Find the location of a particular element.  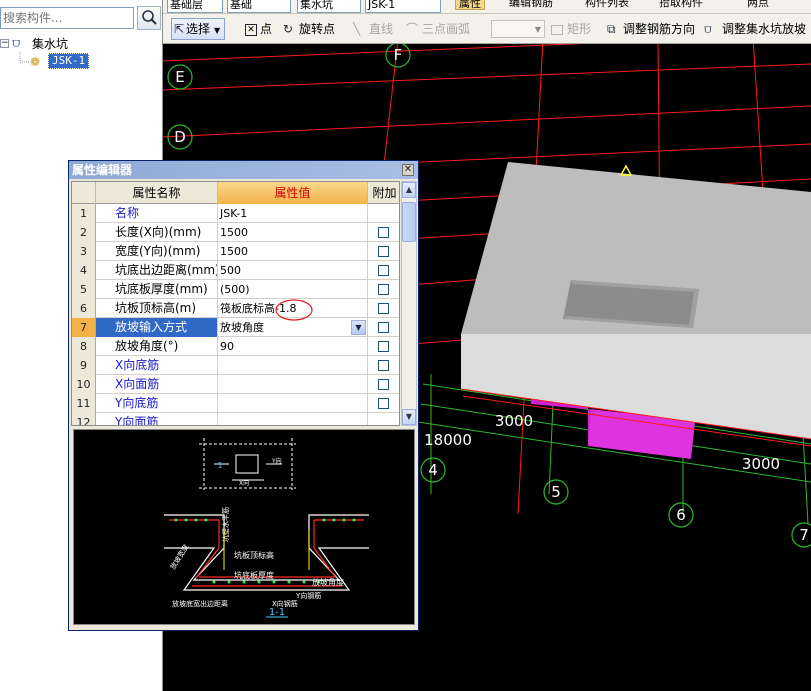

plan-section-label: 1 is located at coordinates (219, 465).